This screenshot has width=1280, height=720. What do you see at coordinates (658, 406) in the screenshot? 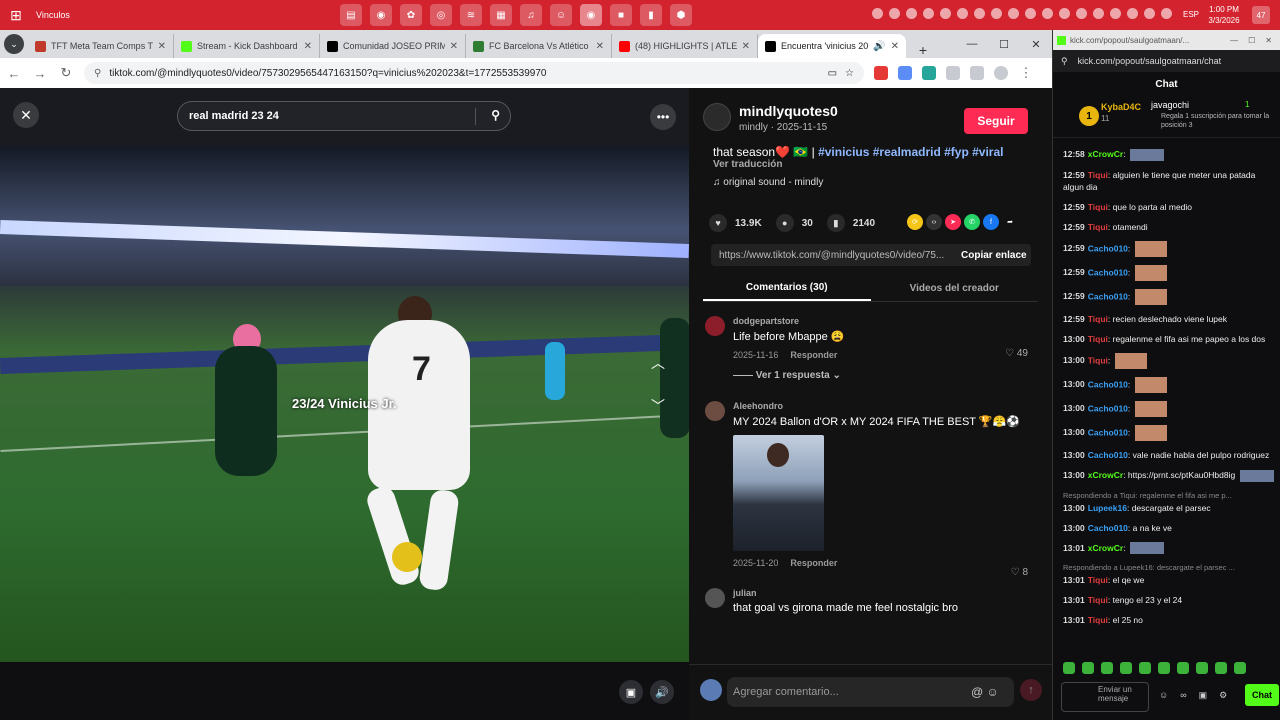
I see `next-video-icon: ﹀` at bounding box center [658, 406].